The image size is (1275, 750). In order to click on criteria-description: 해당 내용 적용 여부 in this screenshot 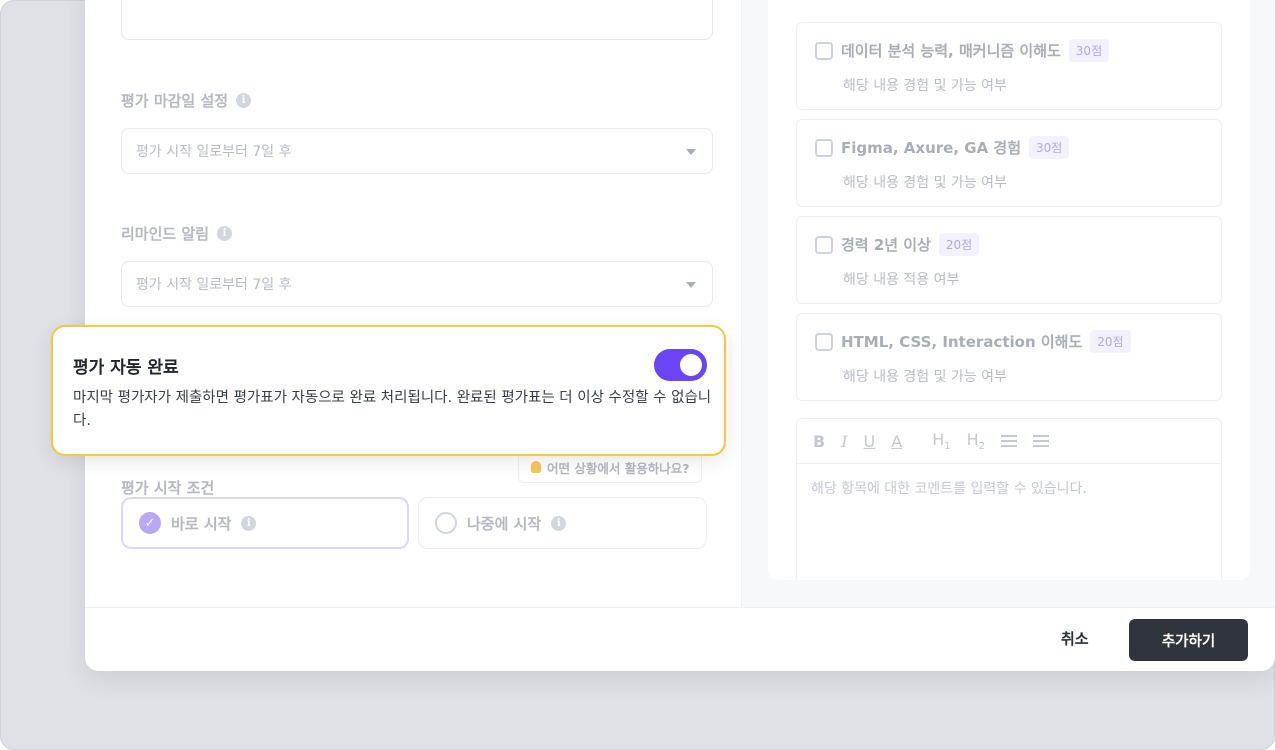, I will do `click(901, 280)`.